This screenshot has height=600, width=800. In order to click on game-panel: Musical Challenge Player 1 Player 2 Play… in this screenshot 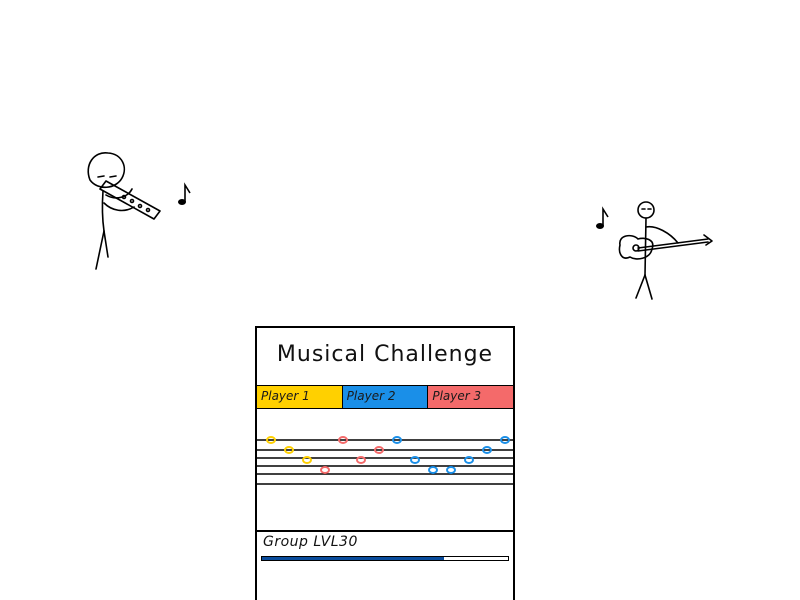, I will do `click(385, 463)`.